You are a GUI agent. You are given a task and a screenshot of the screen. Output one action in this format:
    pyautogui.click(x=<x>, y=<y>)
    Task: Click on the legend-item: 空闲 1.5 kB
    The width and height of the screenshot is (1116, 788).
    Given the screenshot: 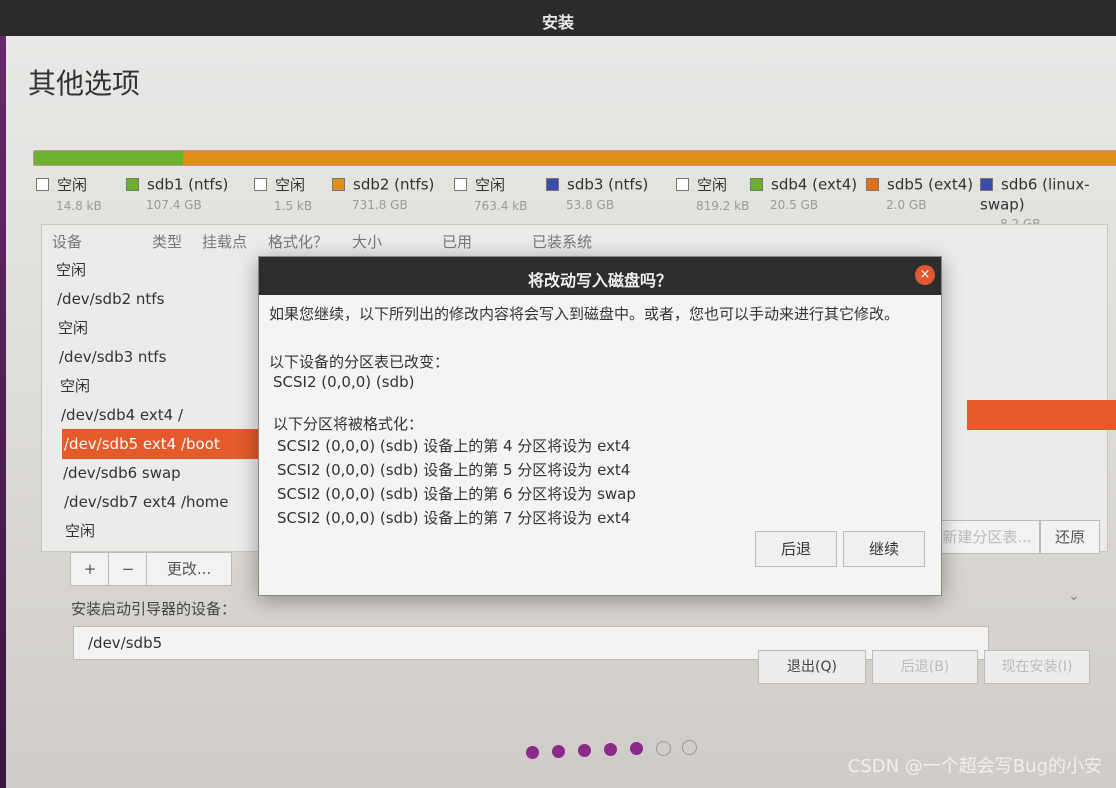 What is the action you would take?
    pyautogui.click(x=283, y=193)
    